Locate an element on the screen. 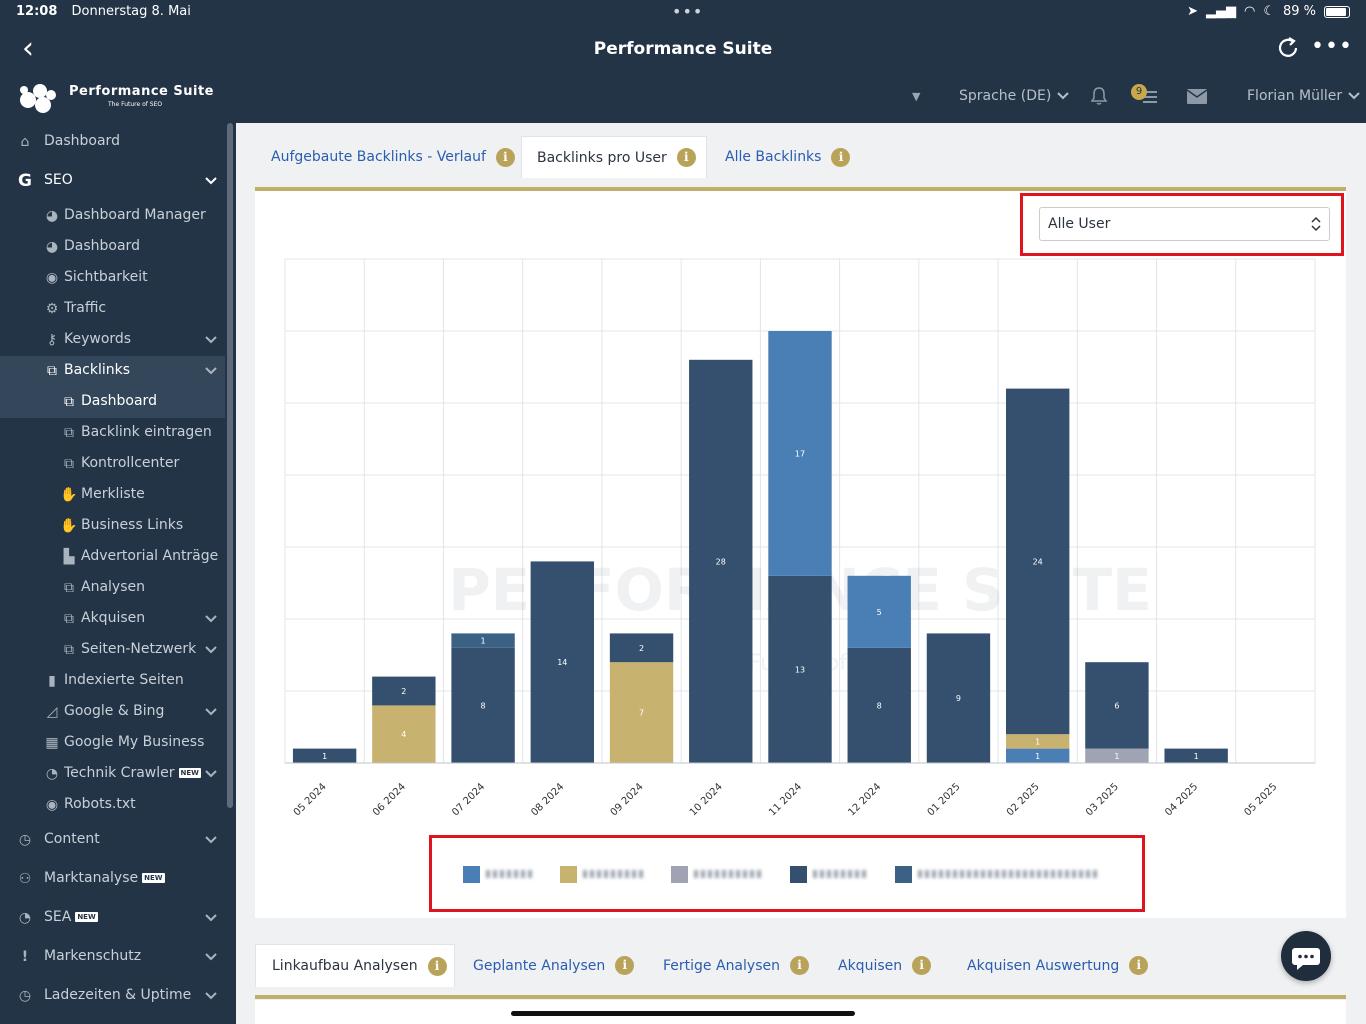 This screenshot has width=1366, height=1024. sidebar-scrollbar is located at coordinates (230, 465).